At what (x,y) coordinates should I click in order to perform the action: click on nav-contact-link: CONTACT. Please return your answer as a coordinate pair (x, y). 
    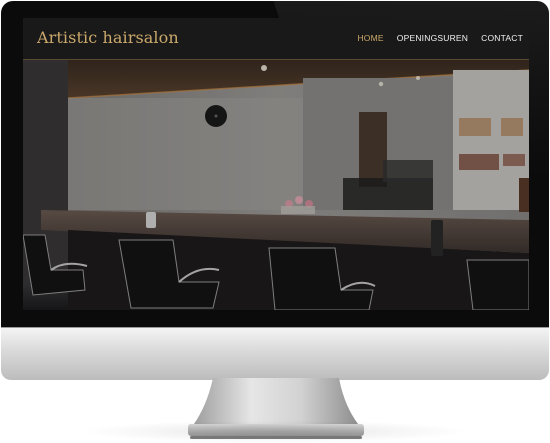
    Looking at the image, I should click on (502, 38).